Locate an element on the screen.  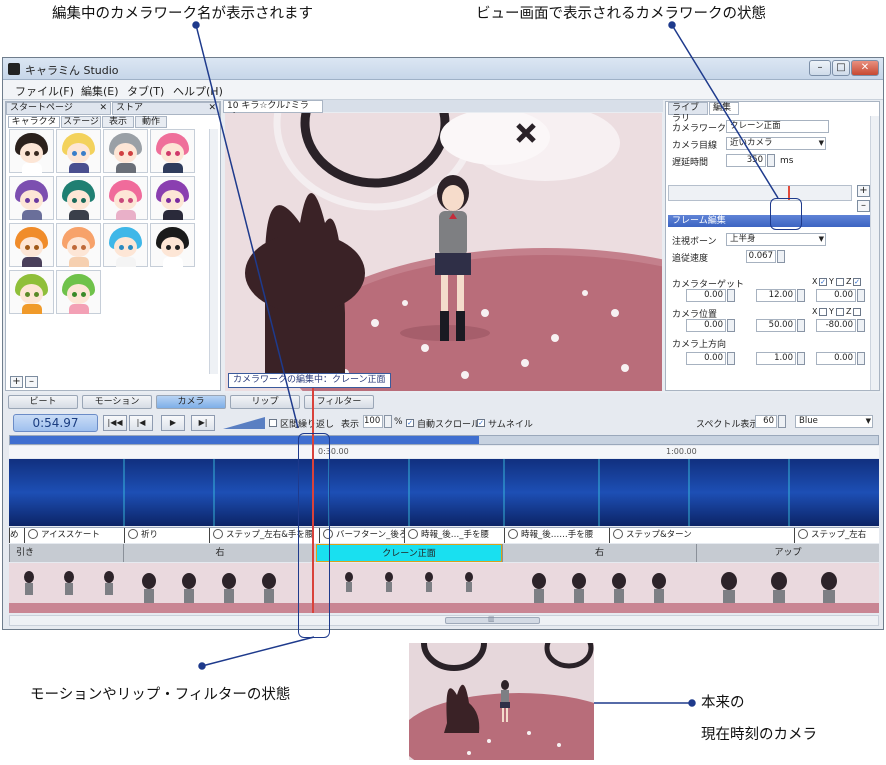
rewind-start-button: |◀◀ is located at coordinates (115, 423).